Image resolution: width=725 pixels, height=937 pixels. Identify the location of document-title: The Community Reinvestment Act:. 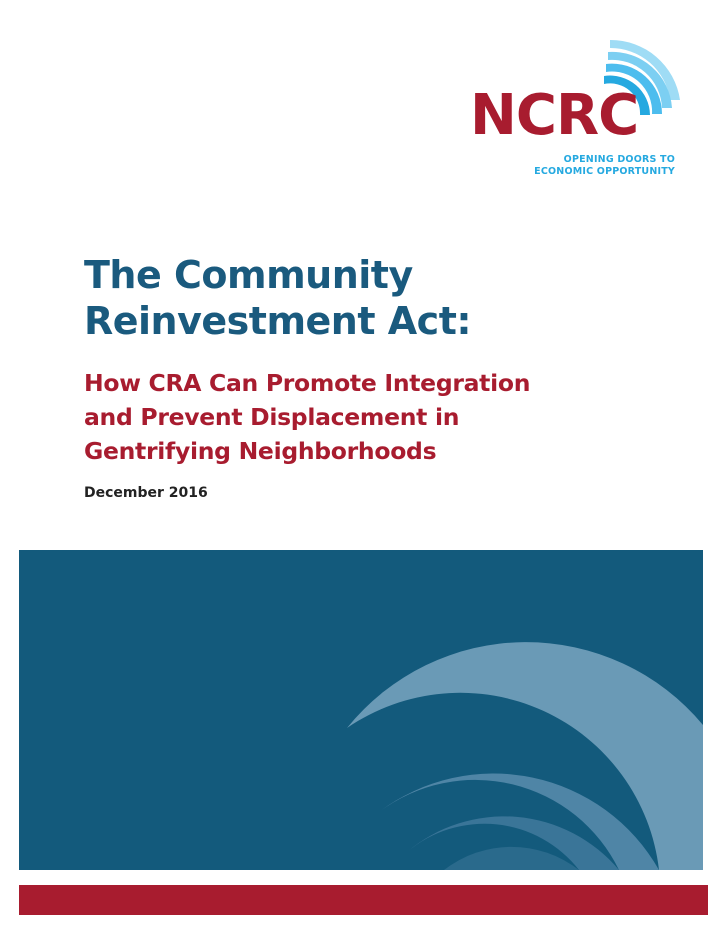
(364, 298).